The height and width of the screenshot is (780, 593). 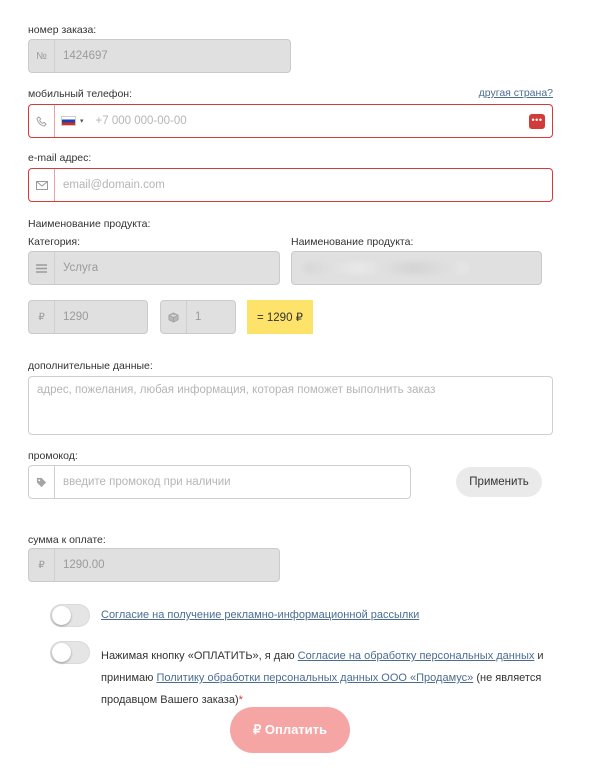 What do you see at coordinates (290, 121) in the screenshot?
I see `phone-field: ▾ +7 000 000-00-00 •••` at bounding box center [290, 121].